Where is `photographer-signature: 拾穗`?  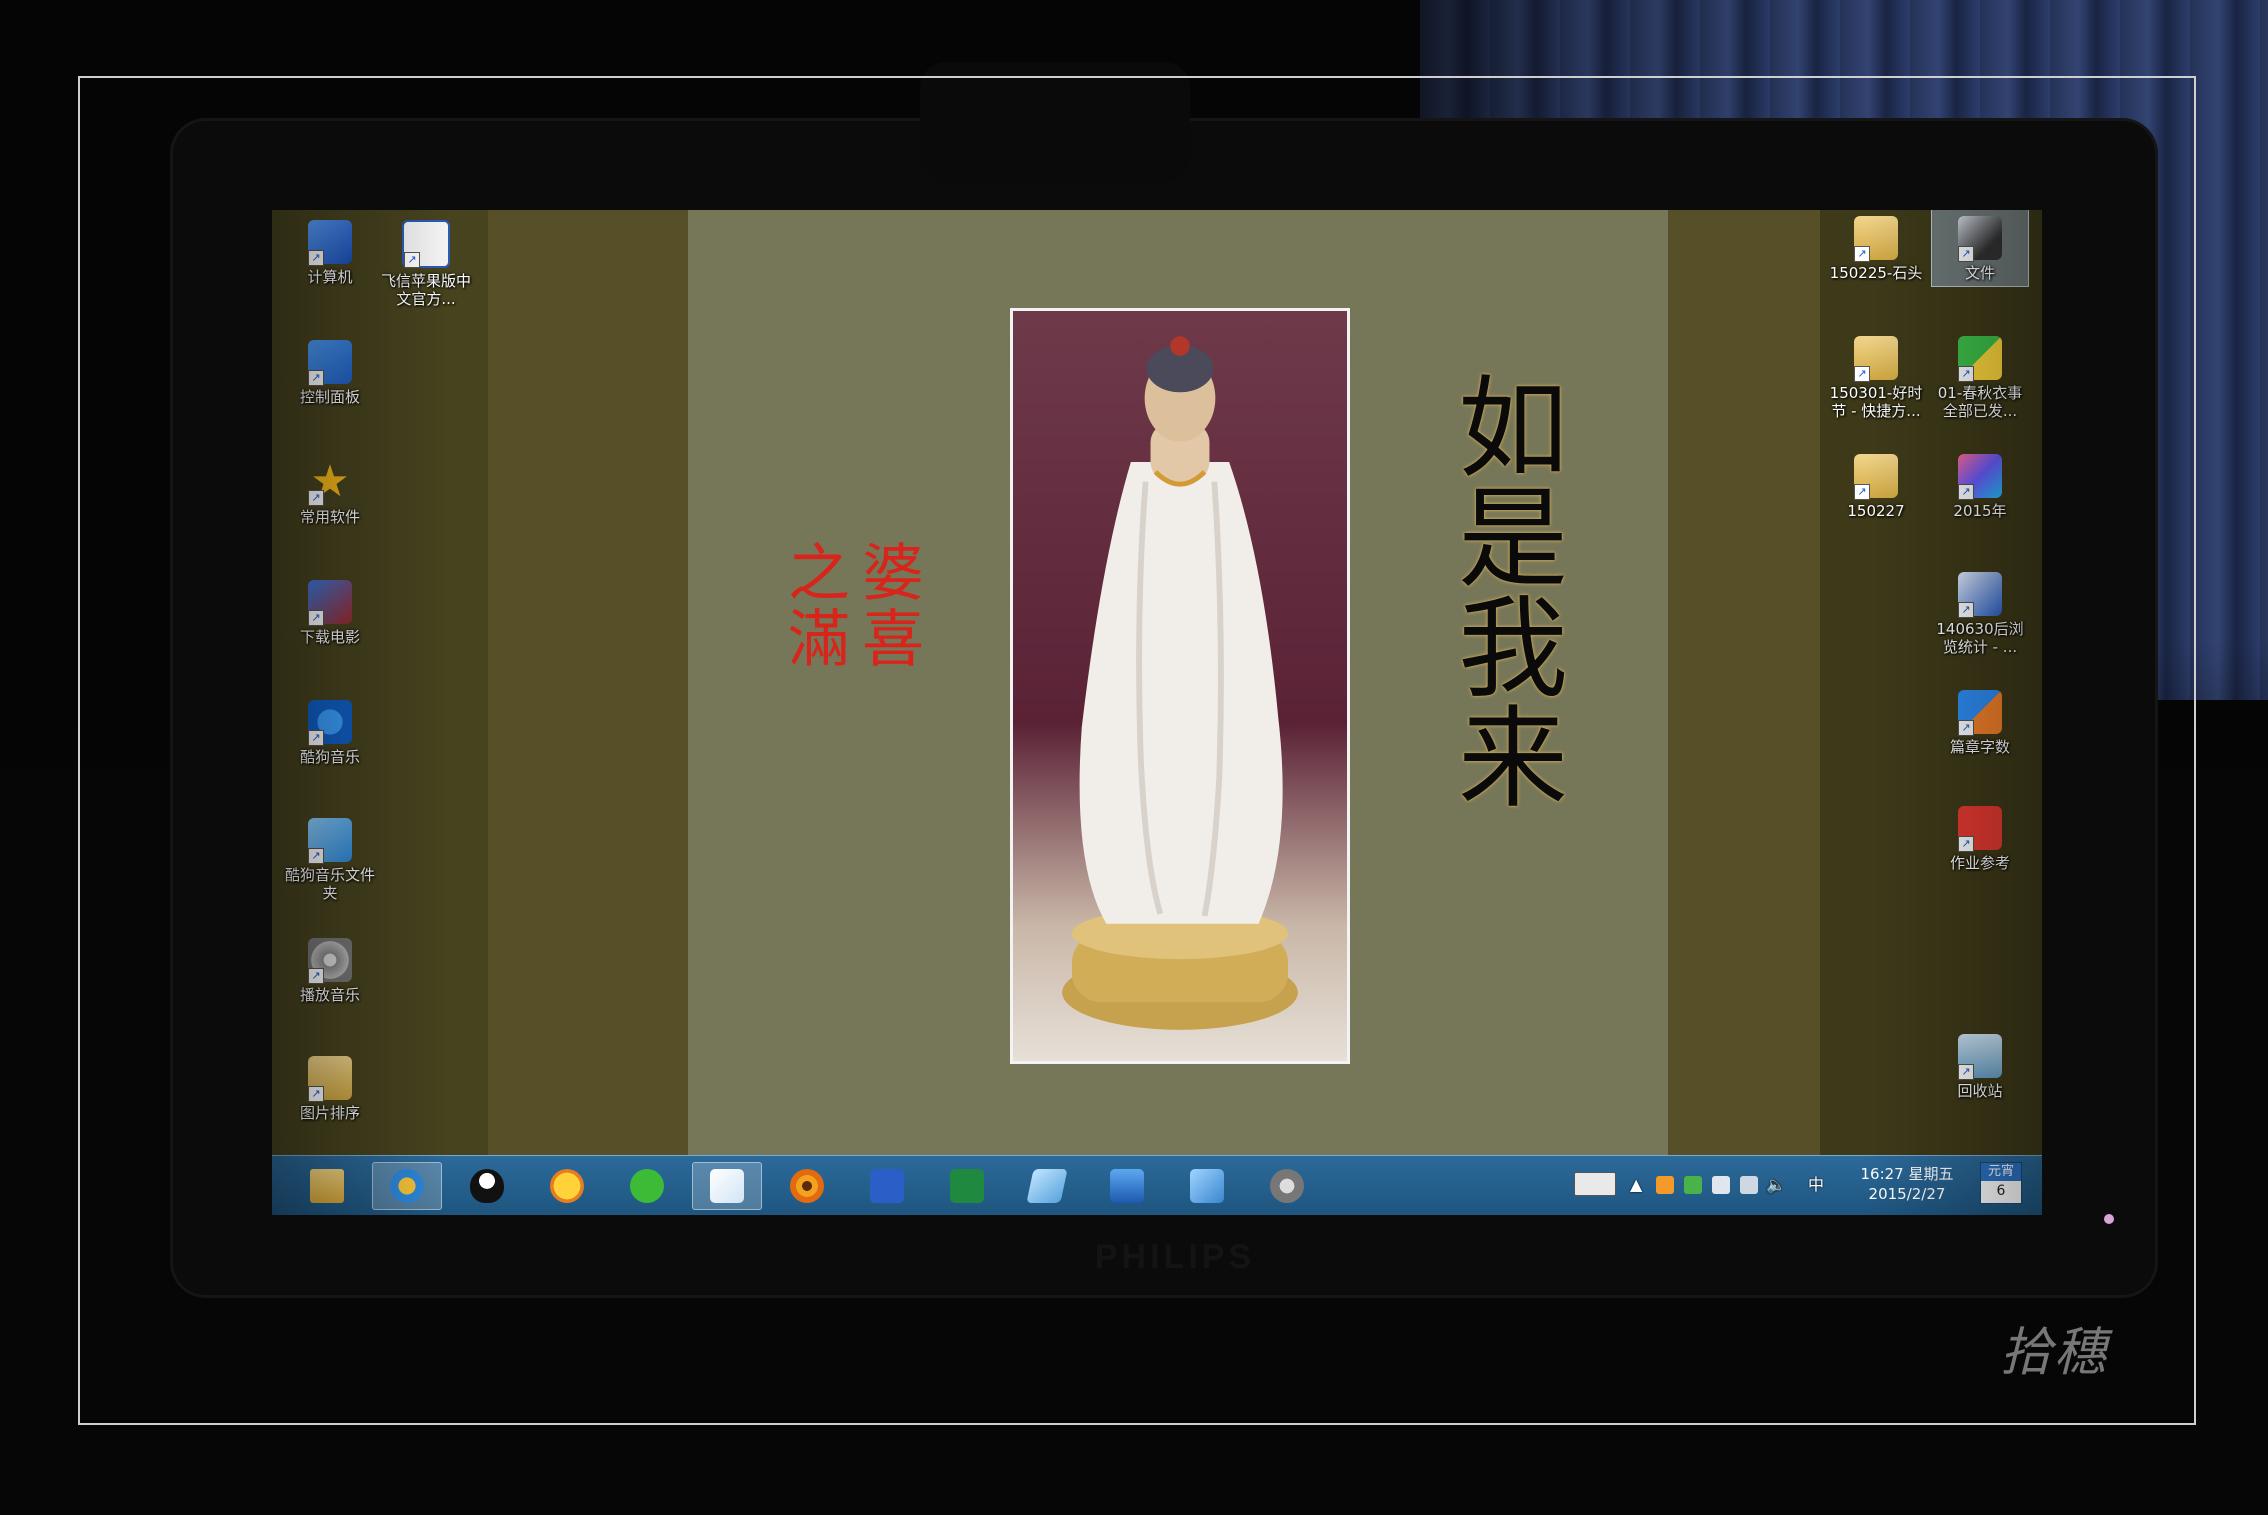
photographer-signature: 拾穗 is located at coordinates (2054, 1353).